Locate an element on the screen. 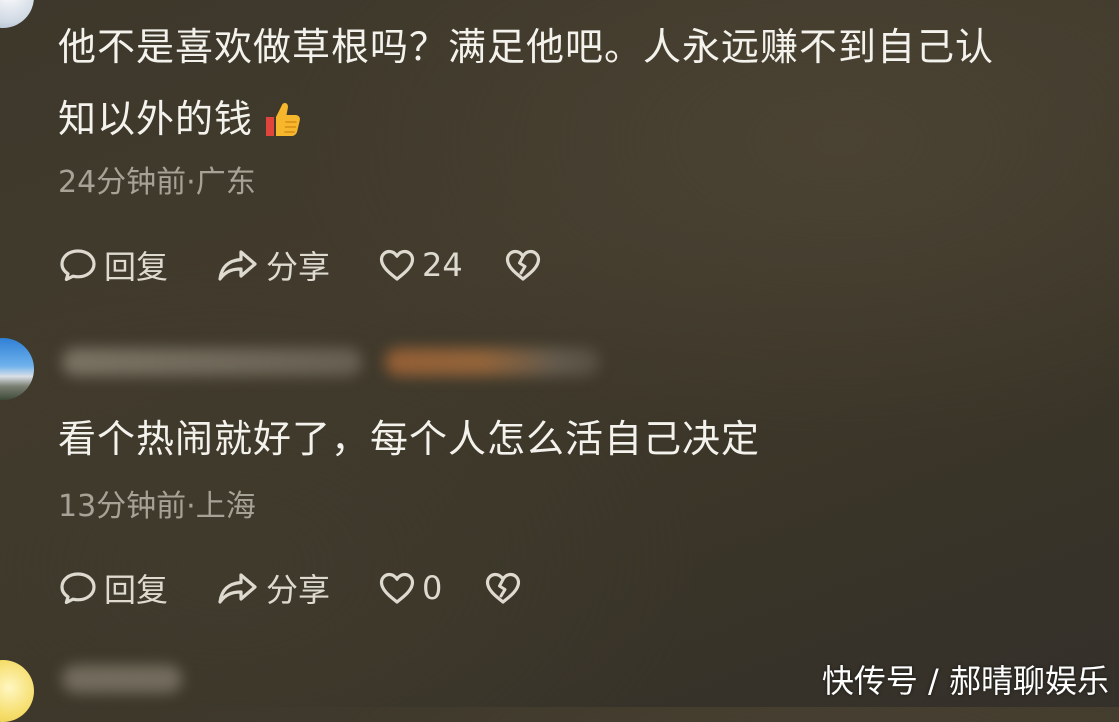  comment-1-share-label: 分享 is located at coordinates (298, 267).